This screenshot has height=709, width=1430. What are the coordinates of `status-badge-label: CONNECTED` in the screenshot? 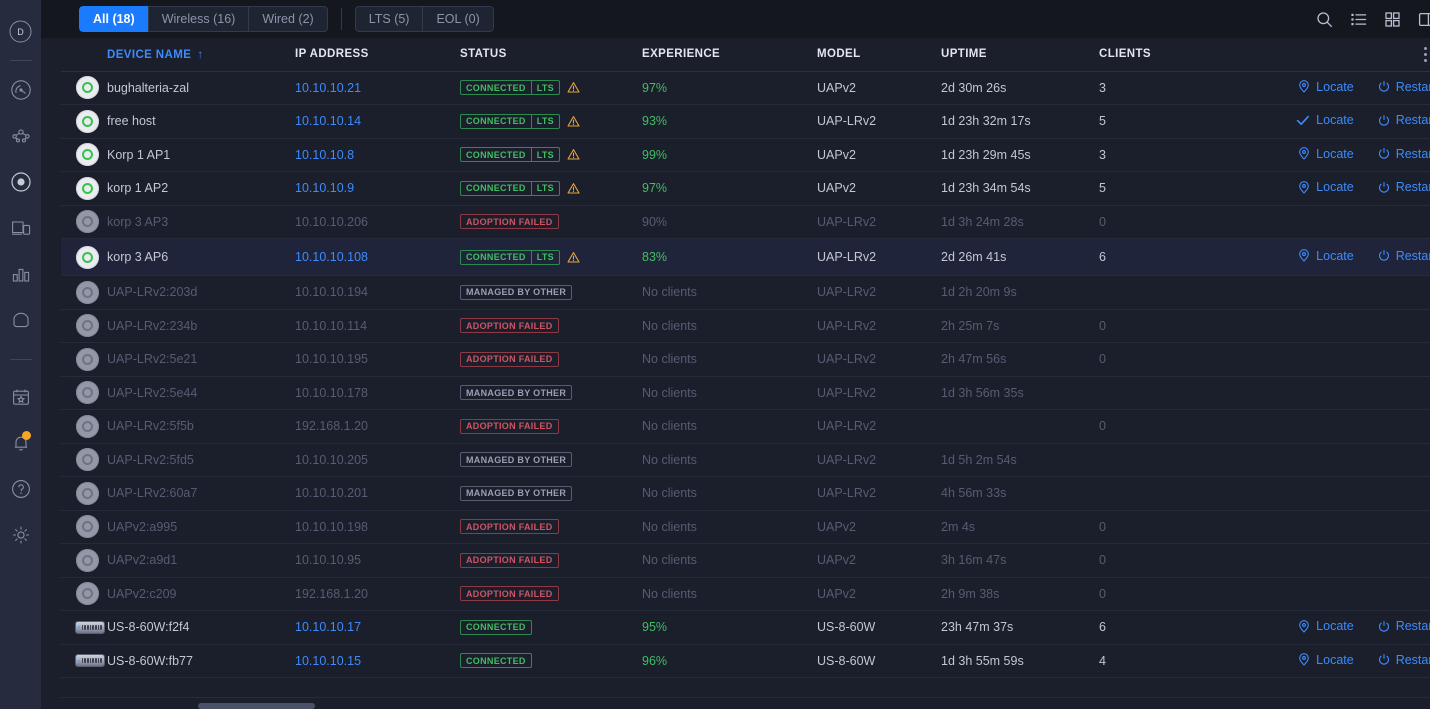 It's located at (496, 188).